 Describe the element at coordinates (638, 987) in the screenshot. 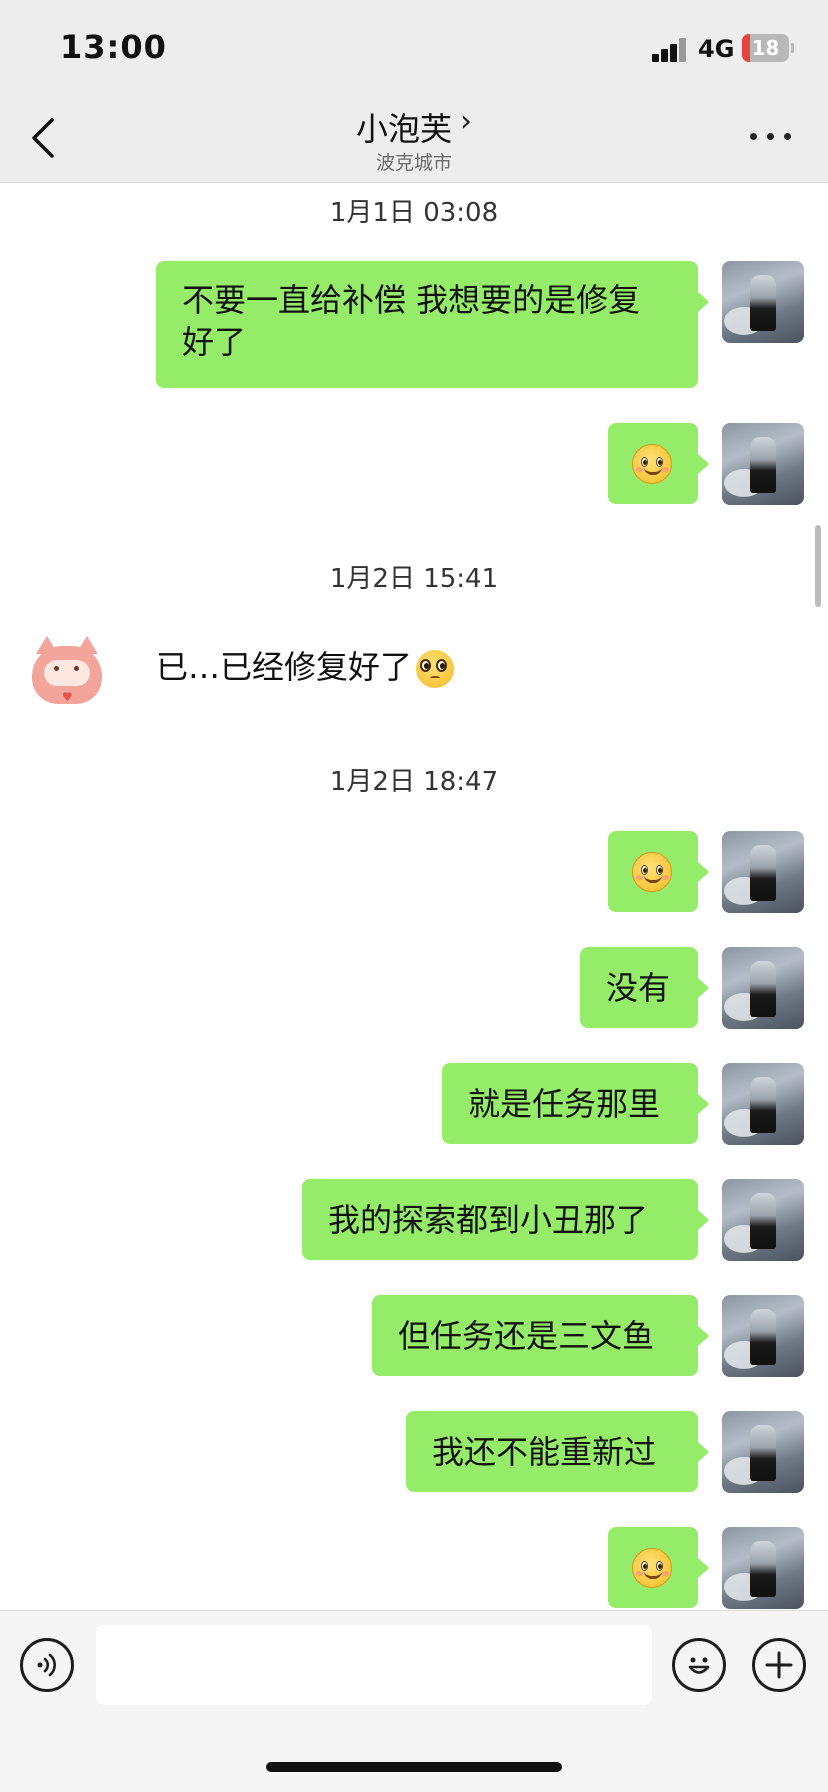

I see `message-text: 没有` at that location.